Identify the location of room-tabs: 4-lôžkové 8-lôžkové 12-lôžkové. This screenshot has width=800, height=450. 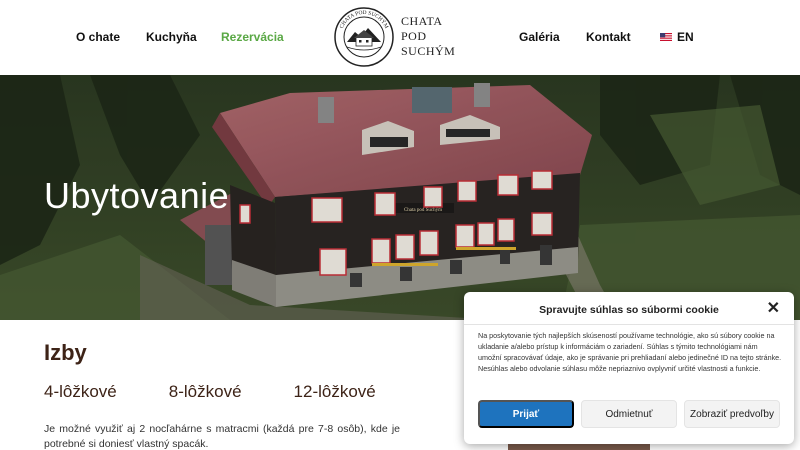
(236, 392).